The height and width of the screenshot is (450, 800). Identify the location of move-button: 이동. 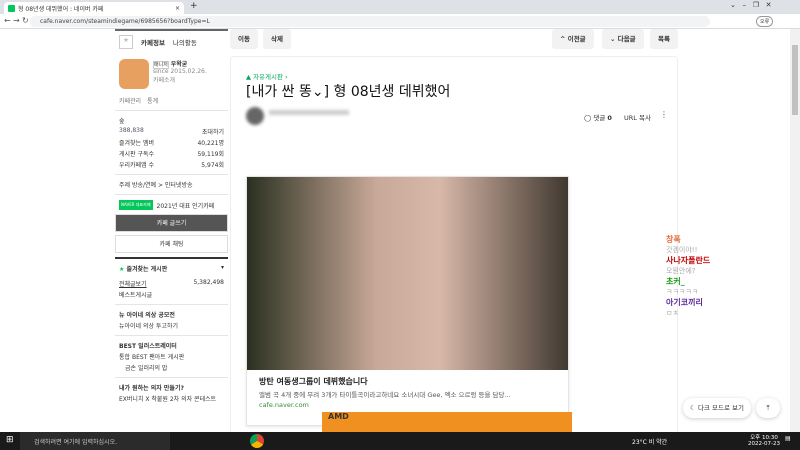
(244, 39).